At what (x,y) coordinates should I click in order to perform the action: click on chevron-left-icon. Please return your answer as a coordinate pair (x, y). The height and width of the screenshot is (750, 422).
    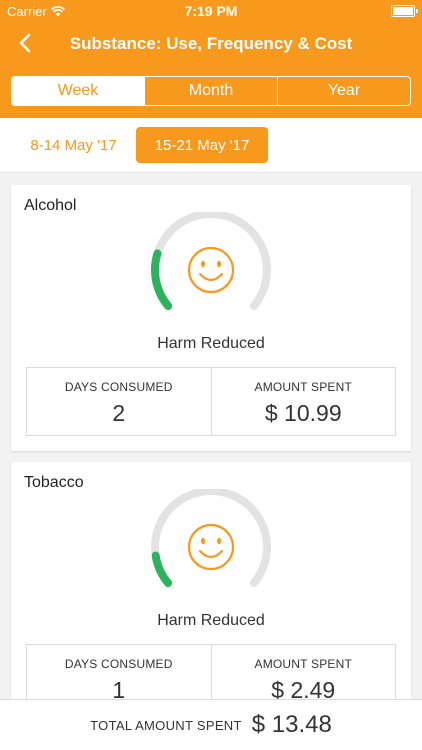
    Looking at the image, I should click on (25, 43).